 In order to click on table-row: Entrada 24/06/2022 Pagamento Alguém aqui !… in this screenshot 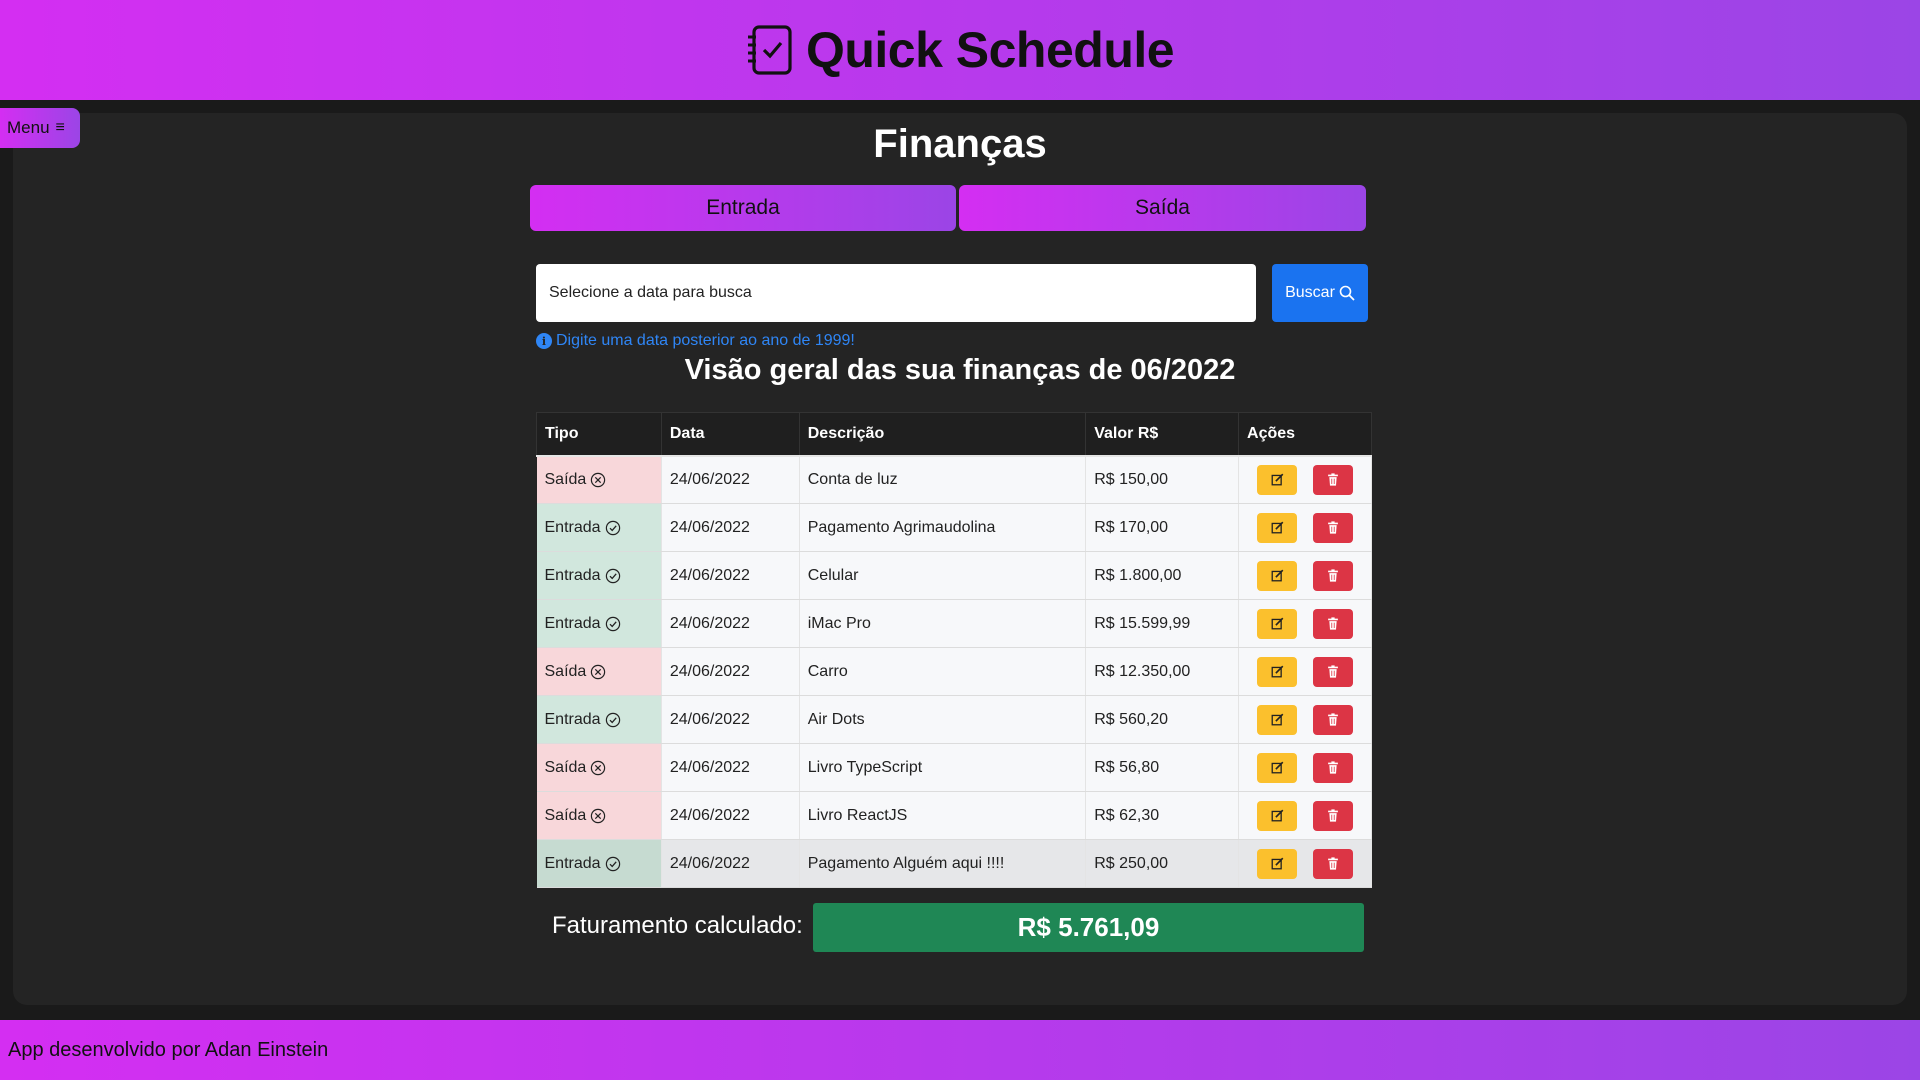, I will do `click(954, 863)`.